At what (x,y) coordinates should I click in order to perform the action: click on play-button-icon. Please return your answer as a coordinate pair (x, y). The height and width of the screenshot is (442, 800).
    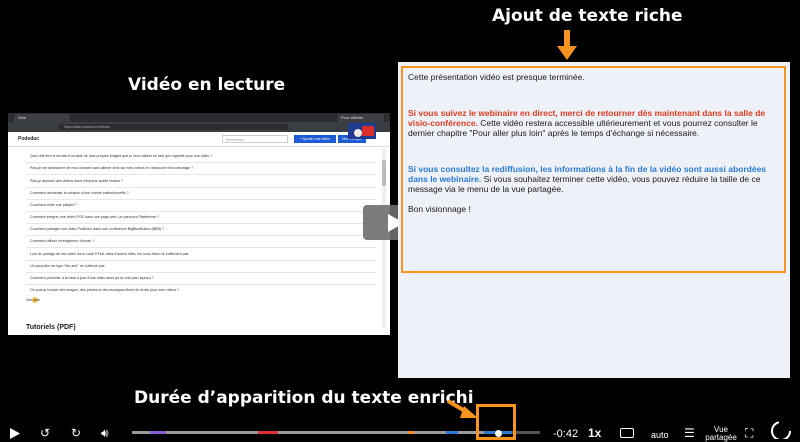
    Looking at the image, I should click on (15, 433).